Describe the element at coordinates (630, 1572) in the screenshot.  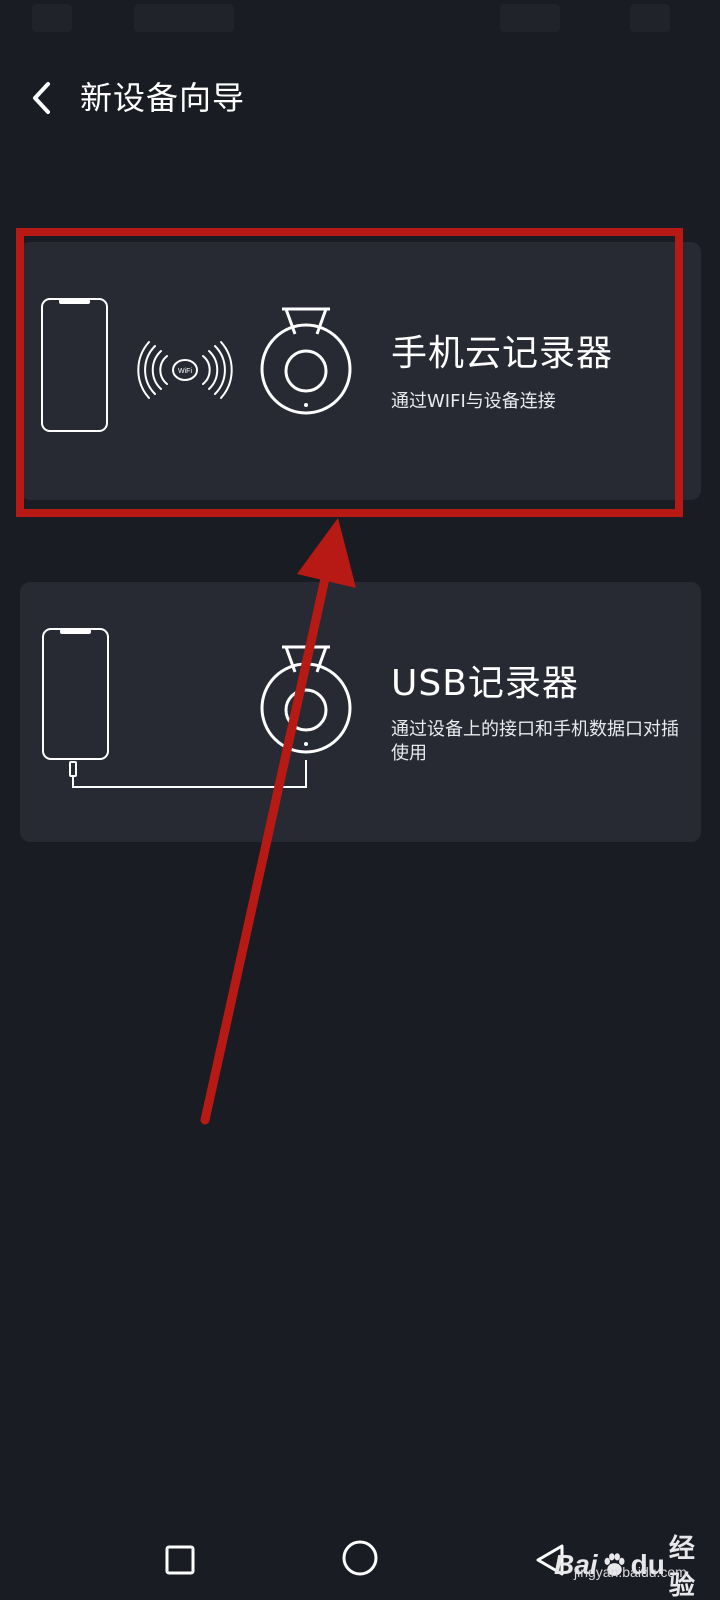
I see `watermark-url: jingyan.baidu.com` at that location.